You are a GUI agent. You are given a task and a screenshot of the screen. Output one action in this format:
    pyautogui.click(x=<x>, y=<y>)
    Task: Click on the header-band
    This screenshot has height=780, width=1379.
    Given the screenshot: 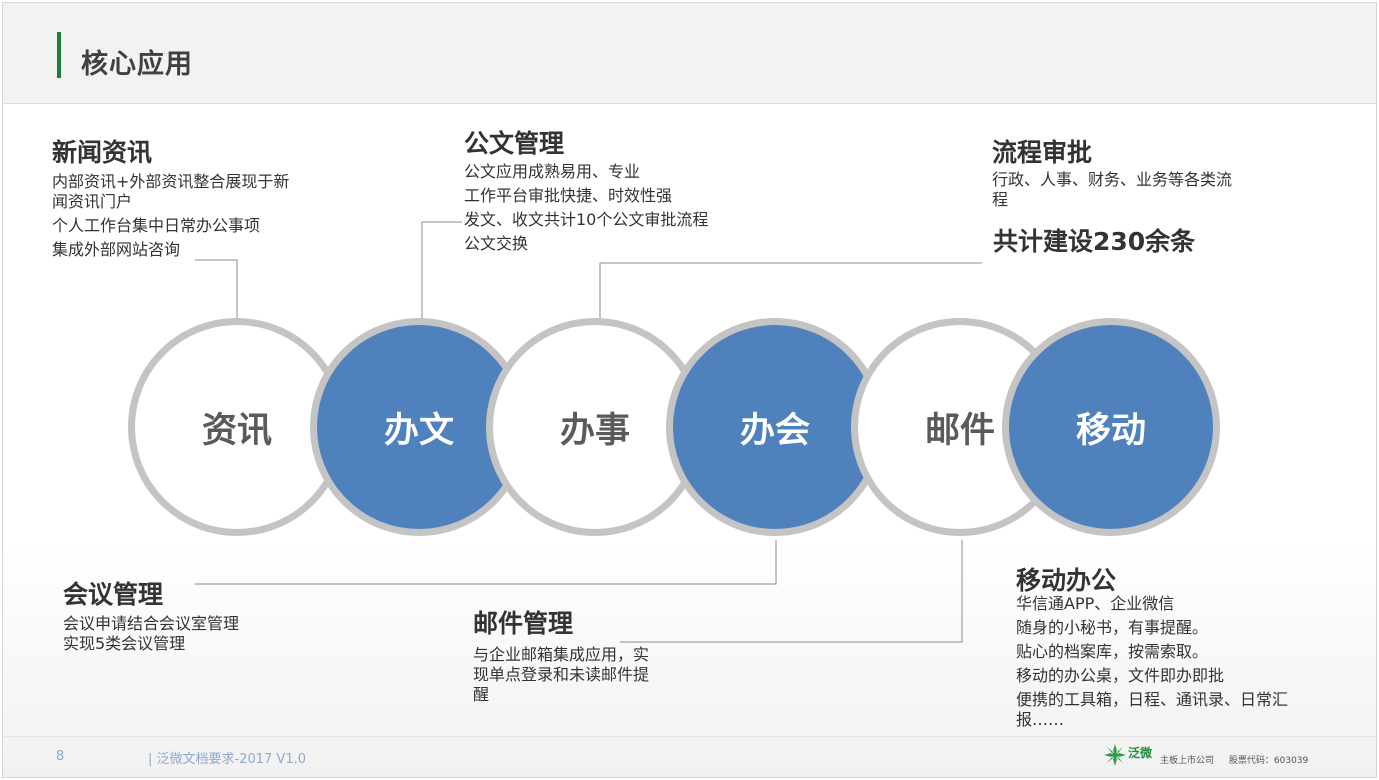 What is the action you would take?
    pyautogui.click(x=689, y=53)
    